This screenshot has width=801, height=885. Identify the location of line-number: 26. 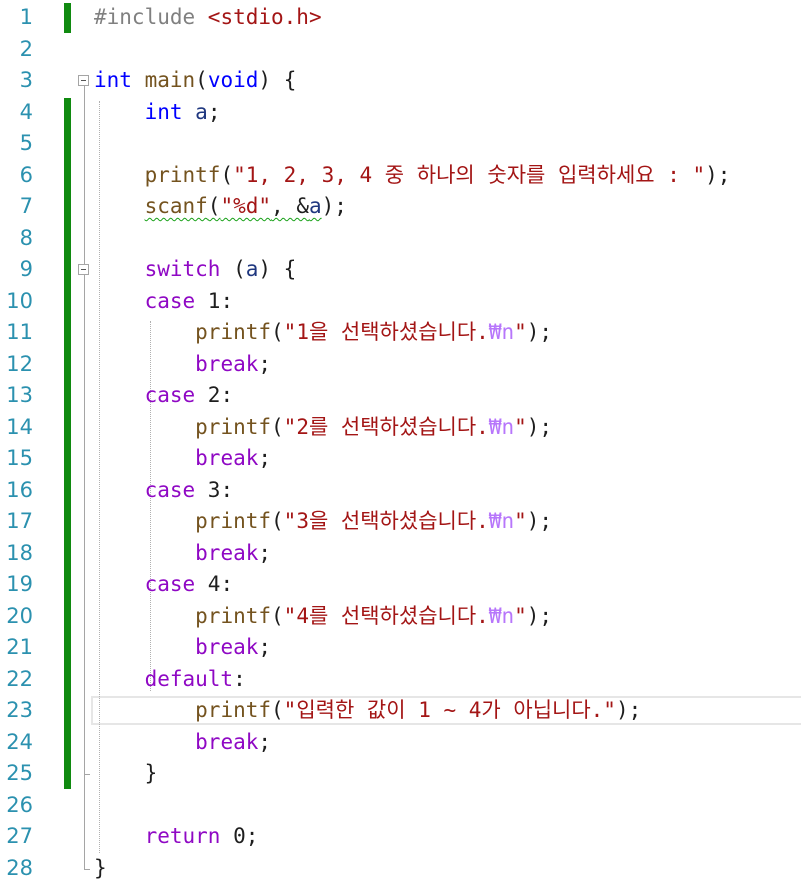
(19, 804).